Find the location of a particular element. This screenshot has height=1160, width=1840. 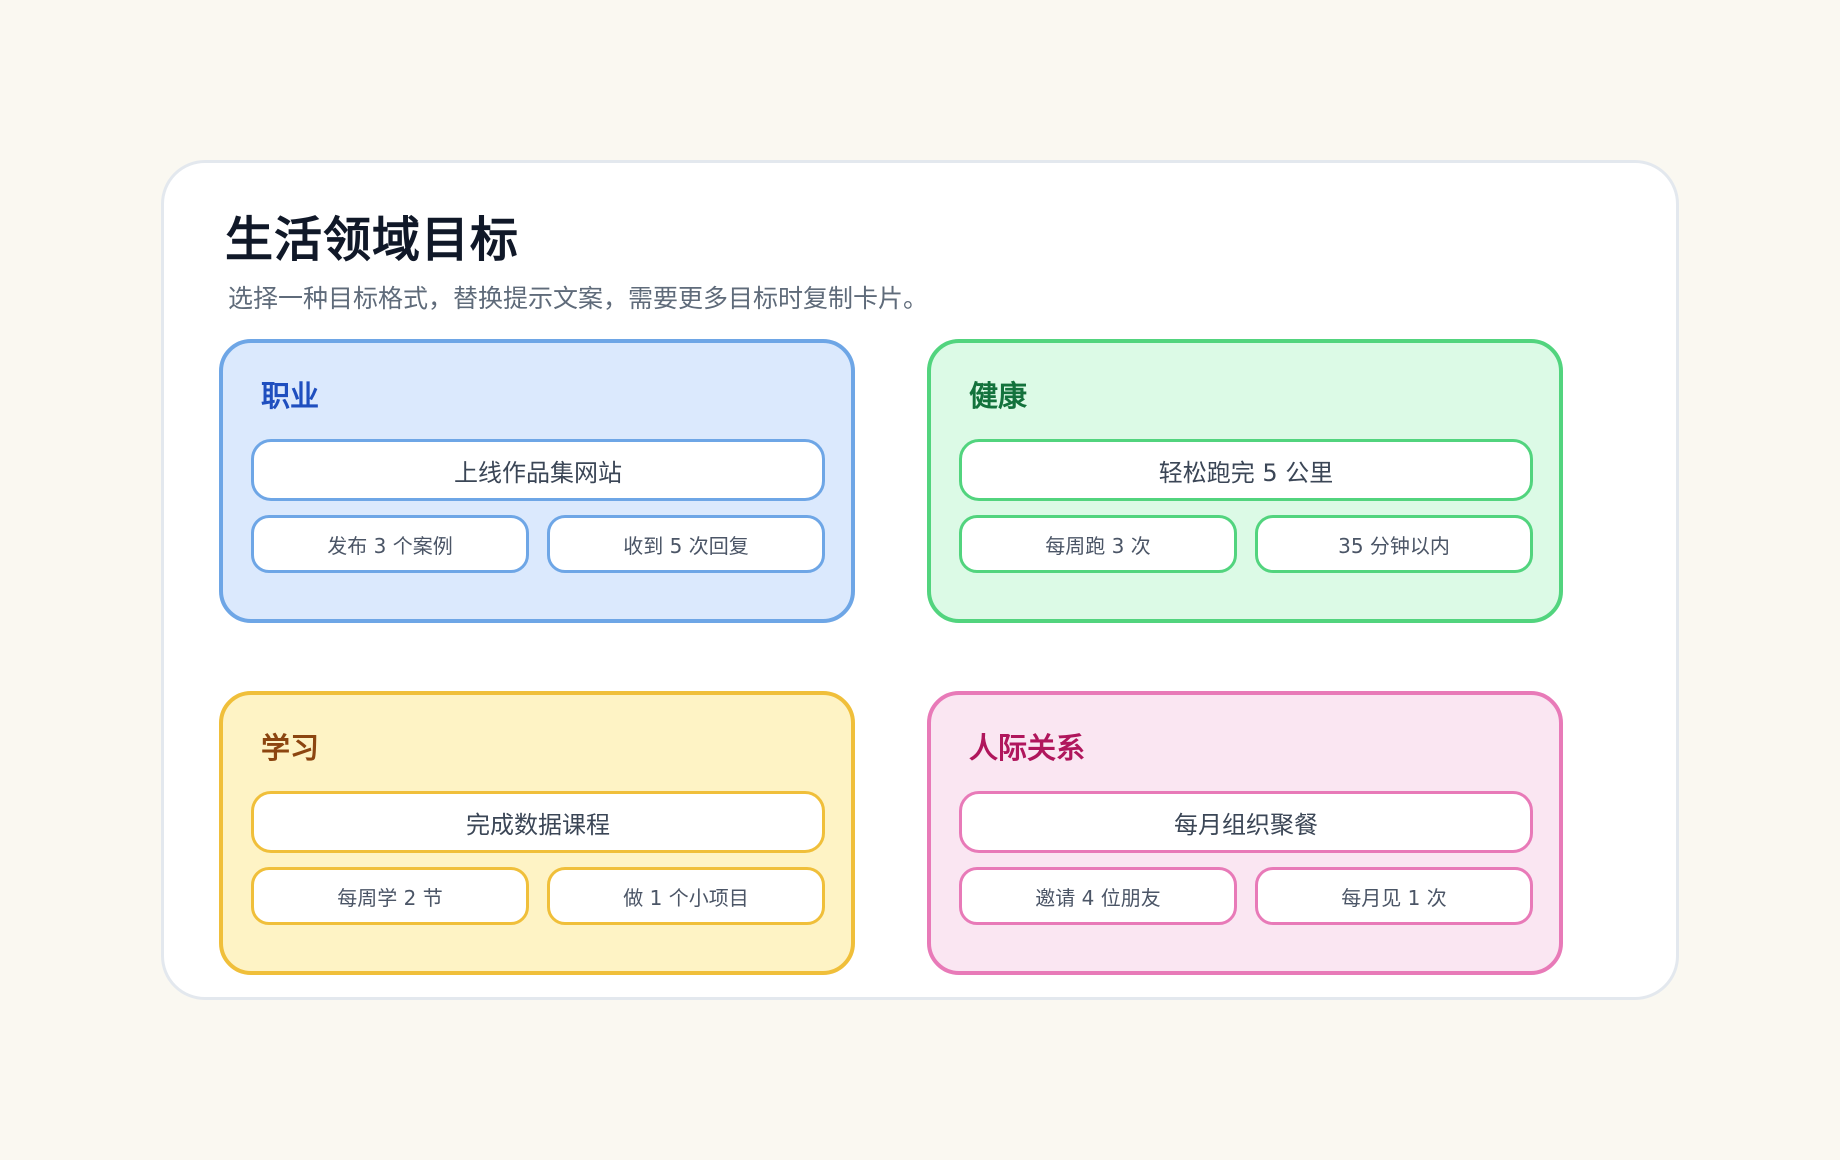

goal-pill: 每月组织聚餐 is located at coordinates (1246, 822).